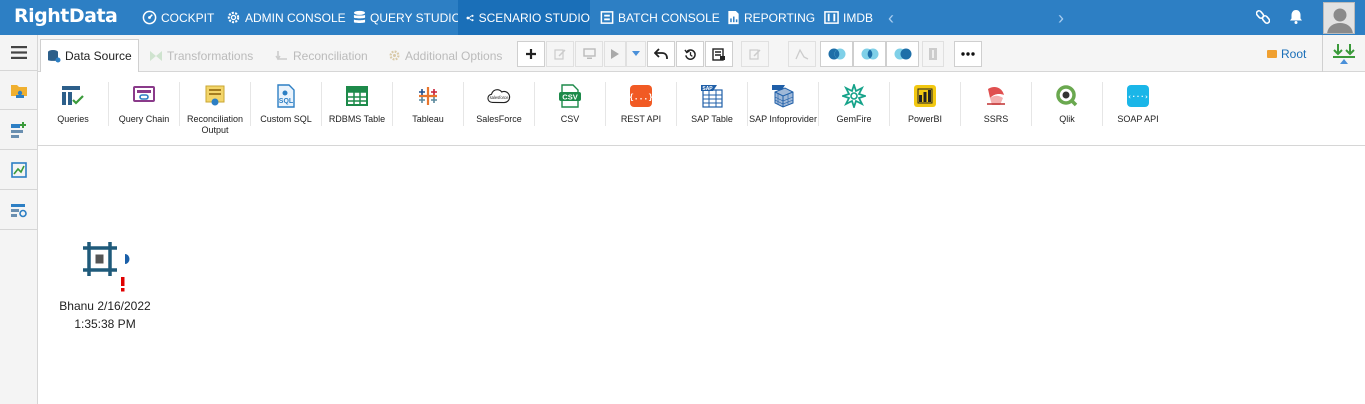 The image size is (1365, 404). Describe the element at coordinates (996, 102) in the screenshot. I see `source-ssrs: SSRS` at that location.